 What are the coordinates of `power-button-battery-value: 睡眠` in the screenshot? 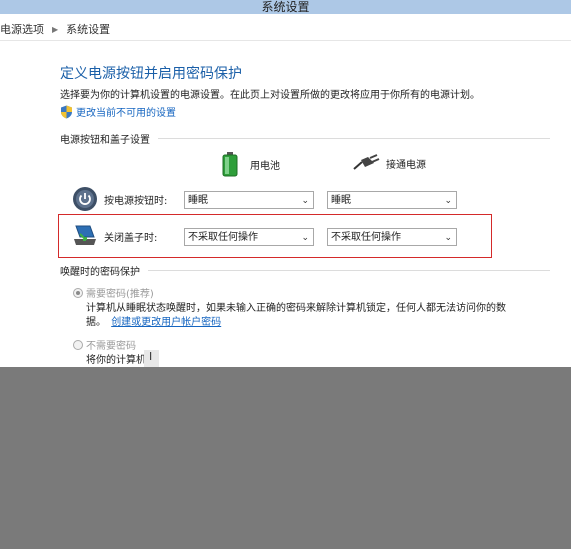 It's located at (198, 200).